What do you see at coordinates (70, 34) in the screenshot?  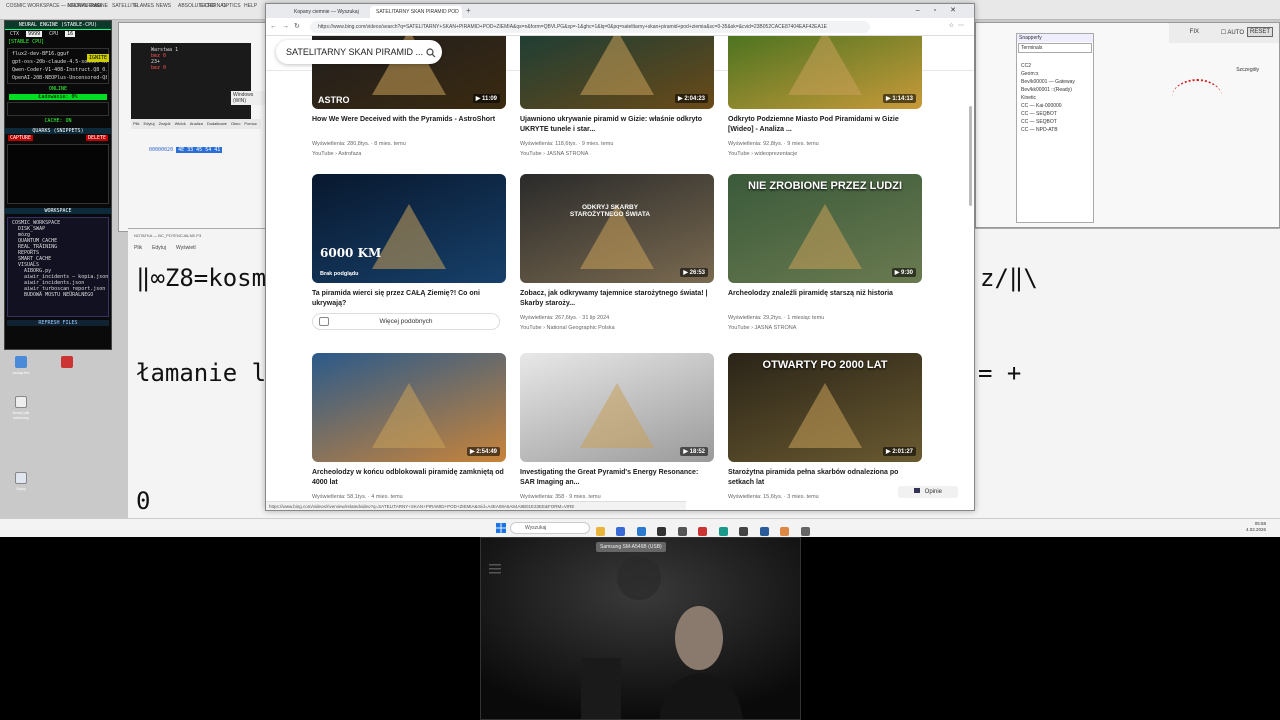 I see `cpu-input: 16` at bounding box center [70, 34].